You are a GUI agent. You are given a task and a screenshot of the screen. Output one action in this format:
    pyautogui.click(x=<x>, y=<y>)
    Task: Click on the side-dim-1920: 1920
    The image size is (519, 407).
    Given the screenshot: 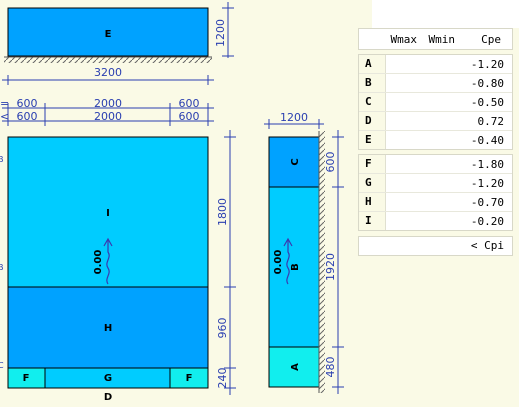 What is the action you would take?
    pyautogui.click(x=330, y=267)
    